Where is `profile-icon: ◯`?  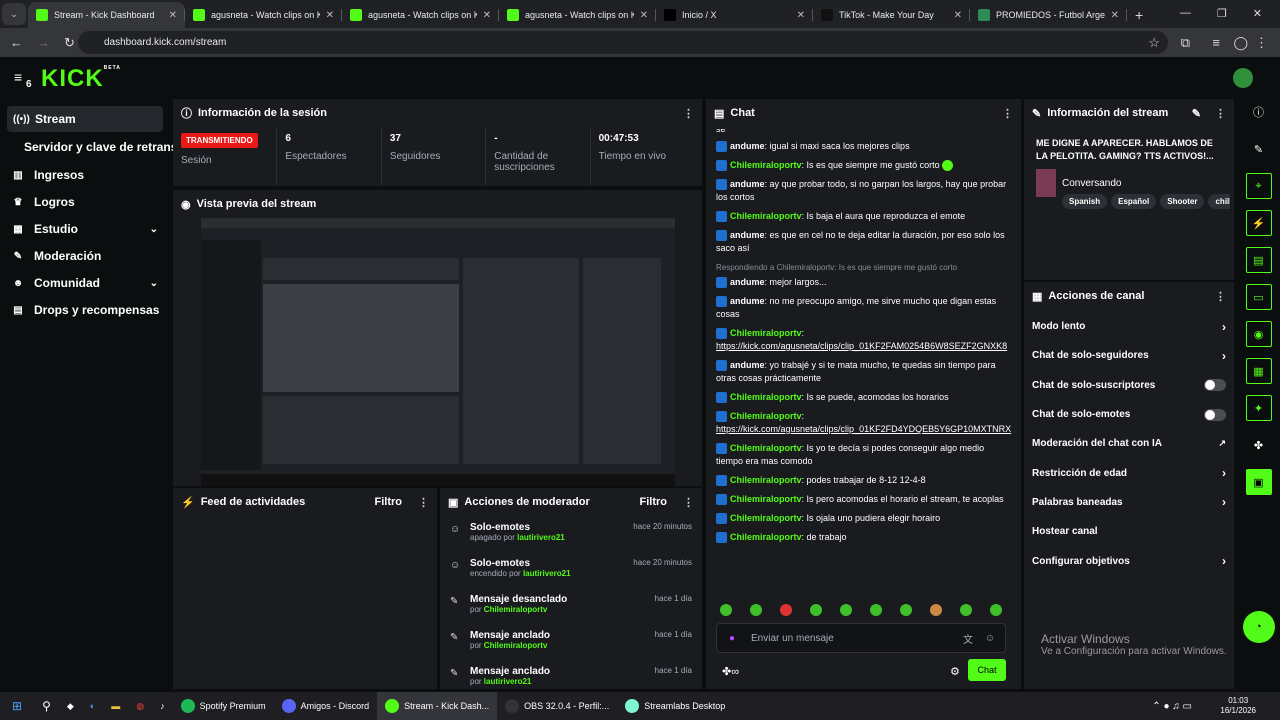 profile-icon: ◯ is located at coordinates (1240, 43).